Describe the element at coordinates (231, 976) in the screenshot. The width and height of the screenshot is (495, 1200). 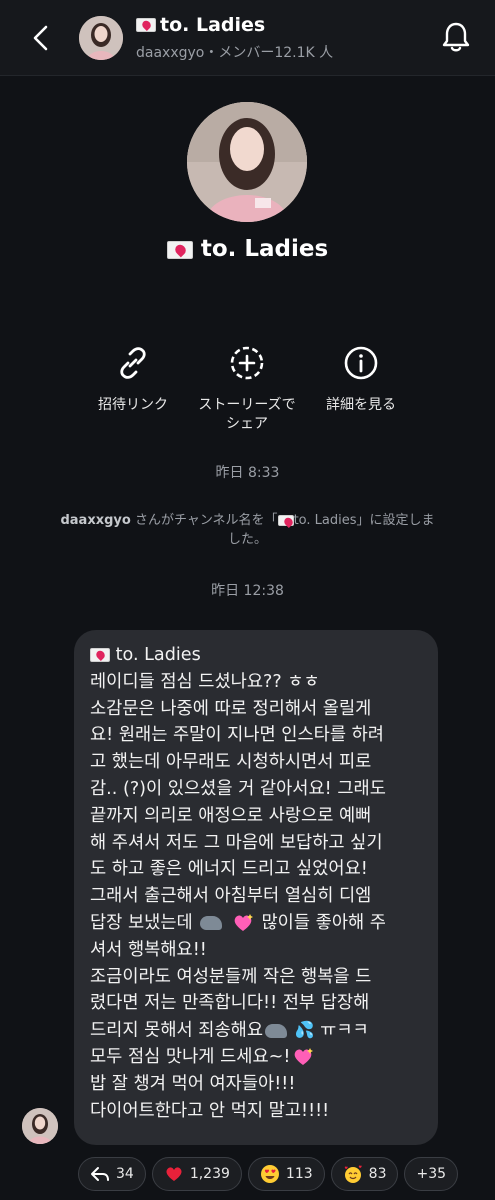
I see `message-line: 조금이라도 여성분들께 작은 행복을 드` at that location.